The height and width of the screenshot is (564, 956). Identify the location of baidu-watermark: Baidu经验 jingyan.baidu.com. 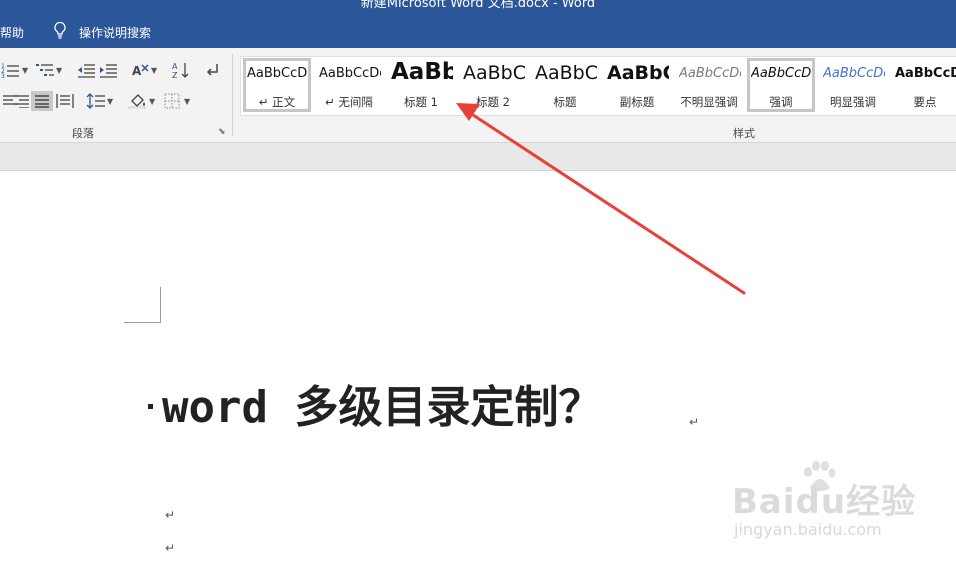
(832, 503).